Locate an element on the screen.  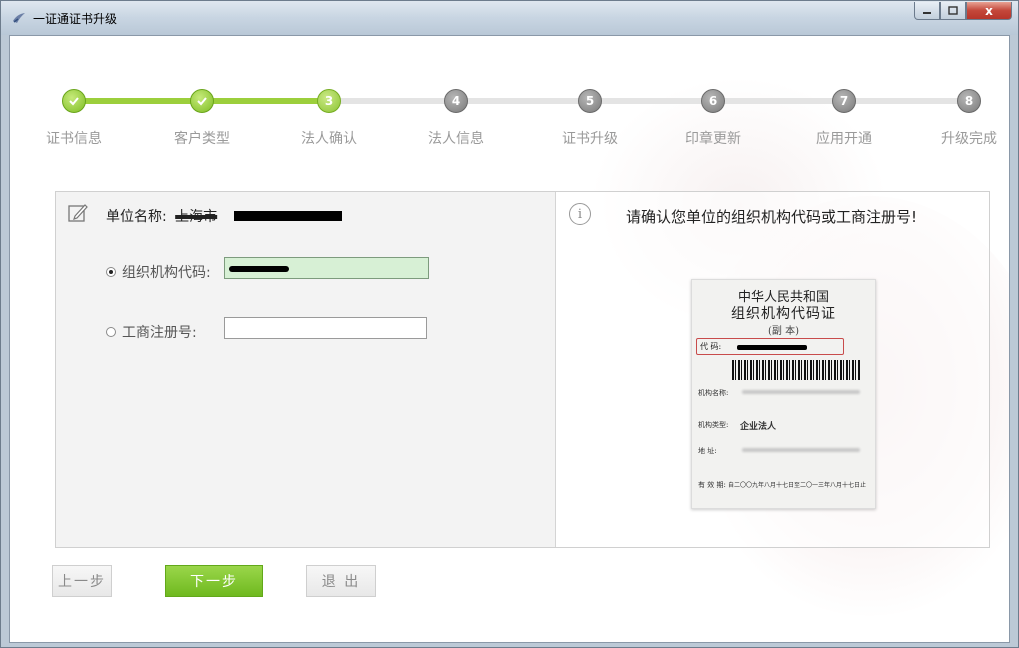
org-code-option: 组织机构代码: is located at coordinates (158, 272).